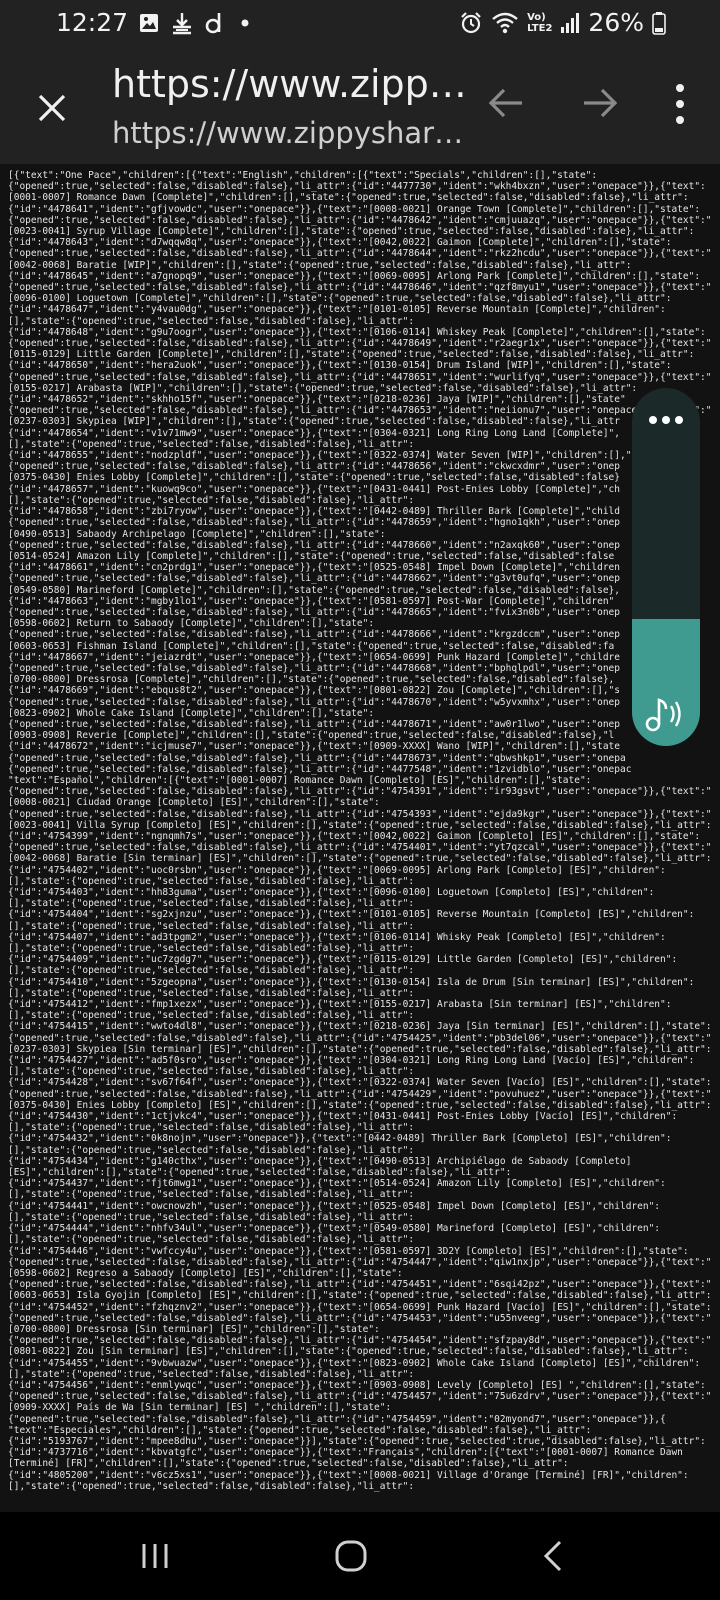 This screenshot has width=720, height=1600. What do you see at coordinates (666, 714) in the screenshot?
I see `music-note-icon` at bounding box center [666, 714].